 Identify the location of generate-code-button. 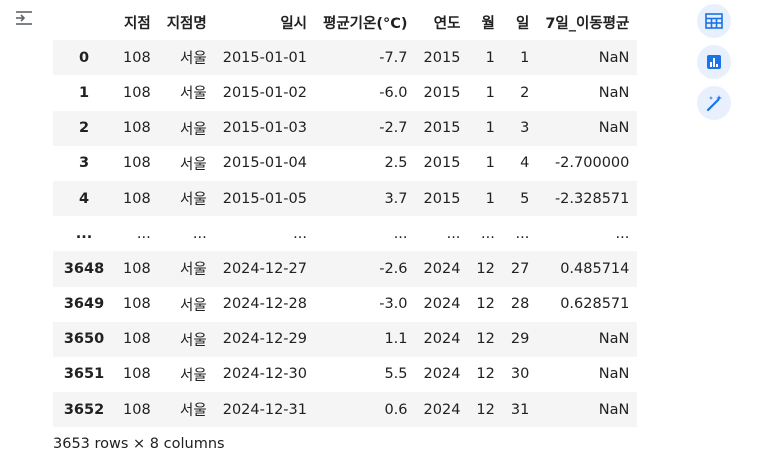
(714, 103).